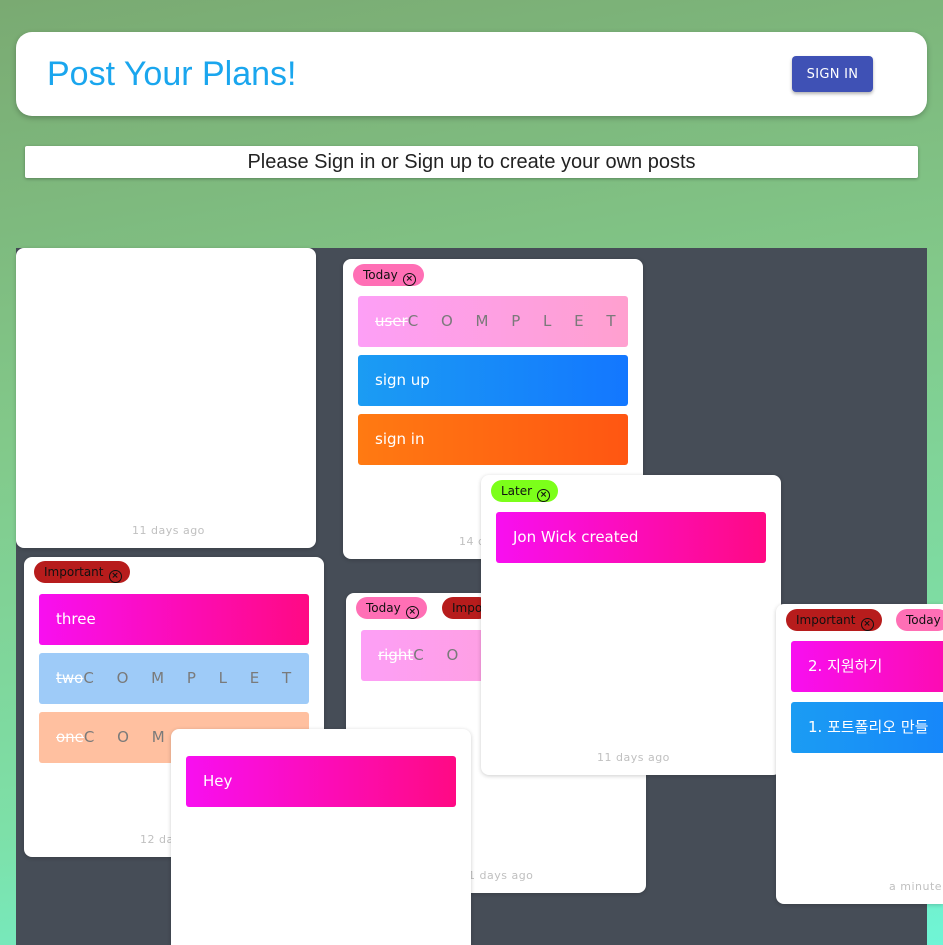 This screenshot has height=945, width=943. I want to click on app-title: Post Your Plans!, so click(172, 74).